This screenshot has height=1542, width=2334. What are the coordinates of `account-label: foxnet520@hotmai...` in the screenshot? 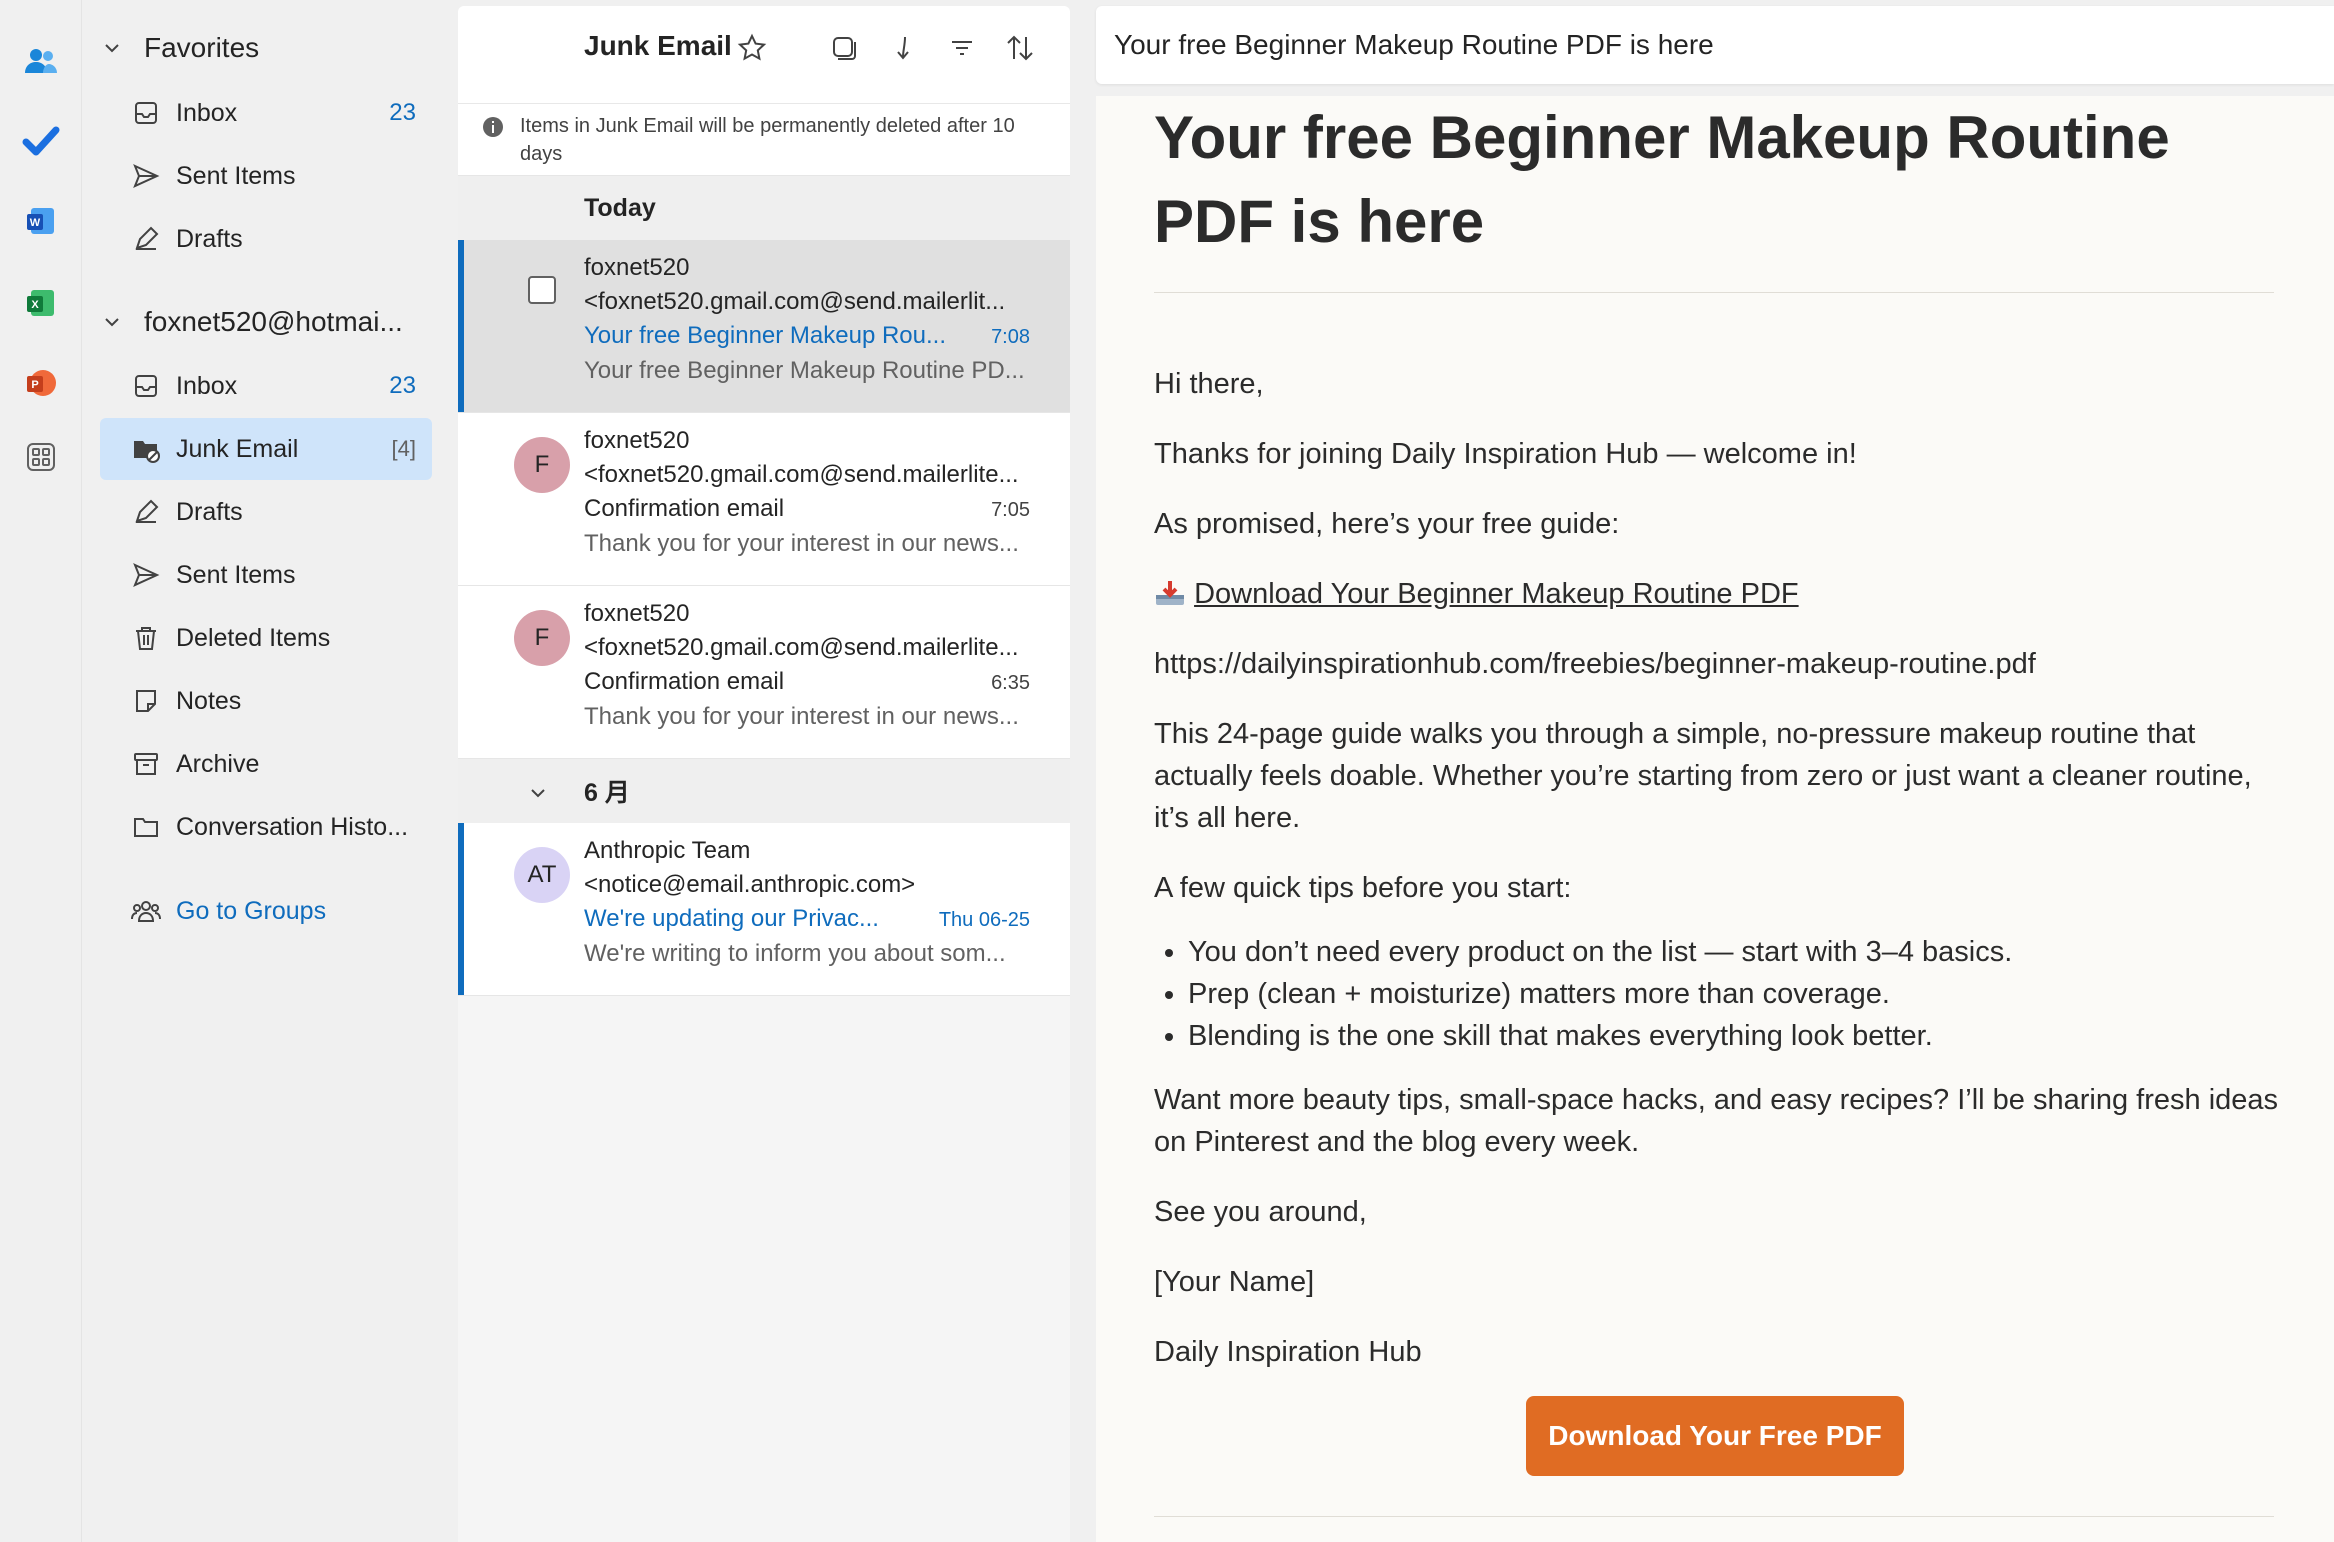 It's located at (273, 321).